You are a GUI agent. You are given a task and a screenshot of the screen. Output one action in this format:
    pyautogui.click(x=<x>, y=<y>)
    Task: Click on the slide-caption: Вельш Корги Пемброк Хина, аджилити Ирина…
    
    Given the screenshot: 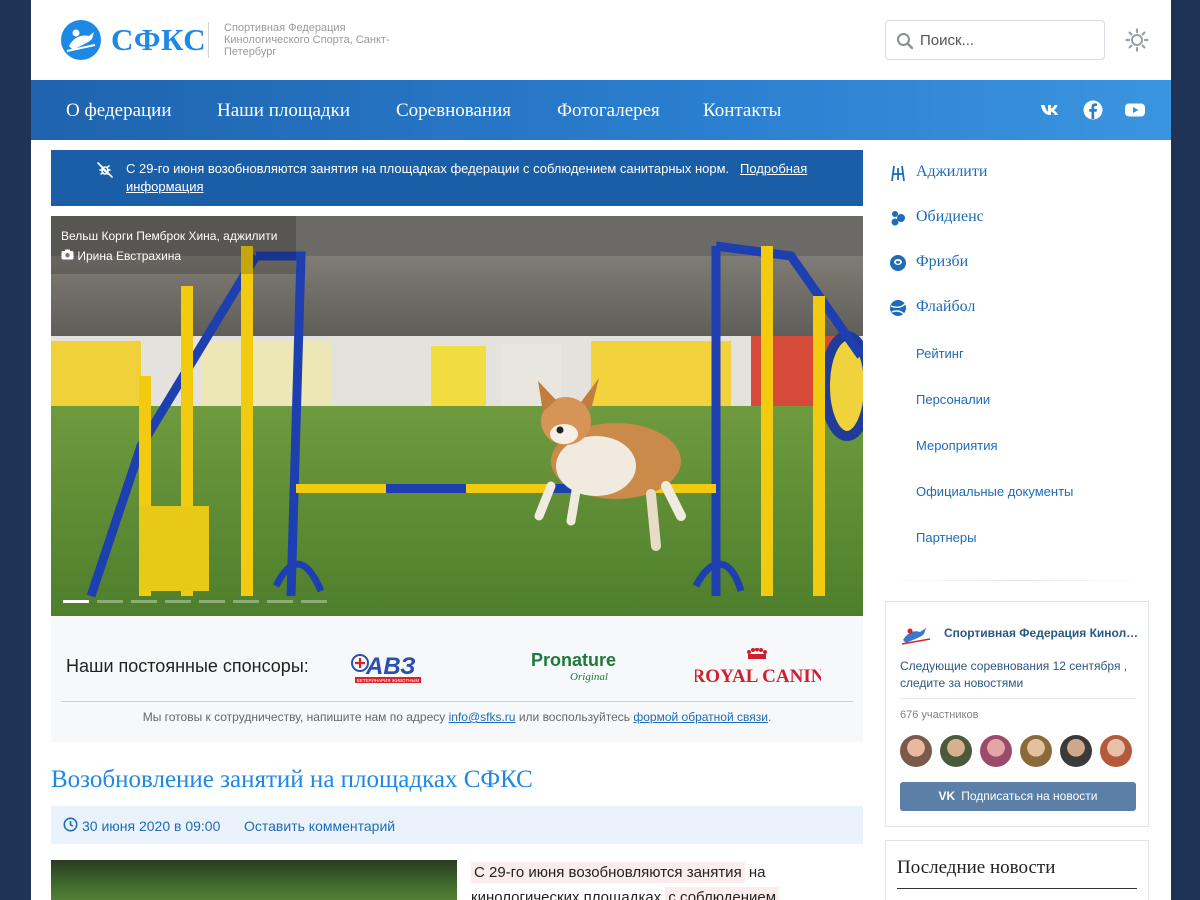 What is the action you would take?
    pyautogui.click(x=173, y=245)
    